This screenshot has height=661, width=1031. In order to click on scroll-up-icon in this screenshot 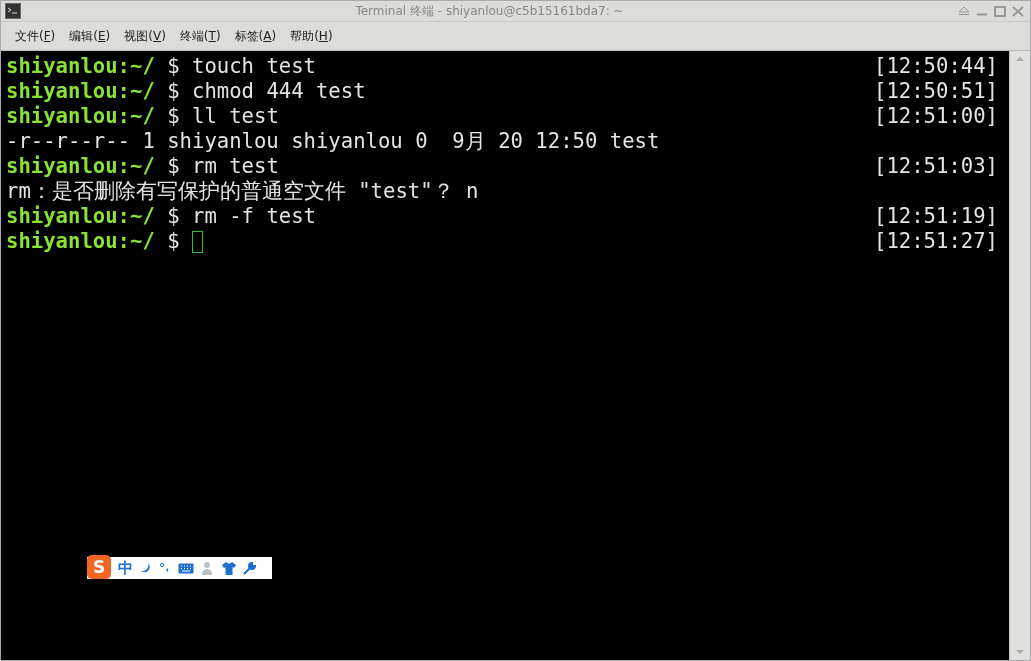, I will do `click(1020, 59)`.